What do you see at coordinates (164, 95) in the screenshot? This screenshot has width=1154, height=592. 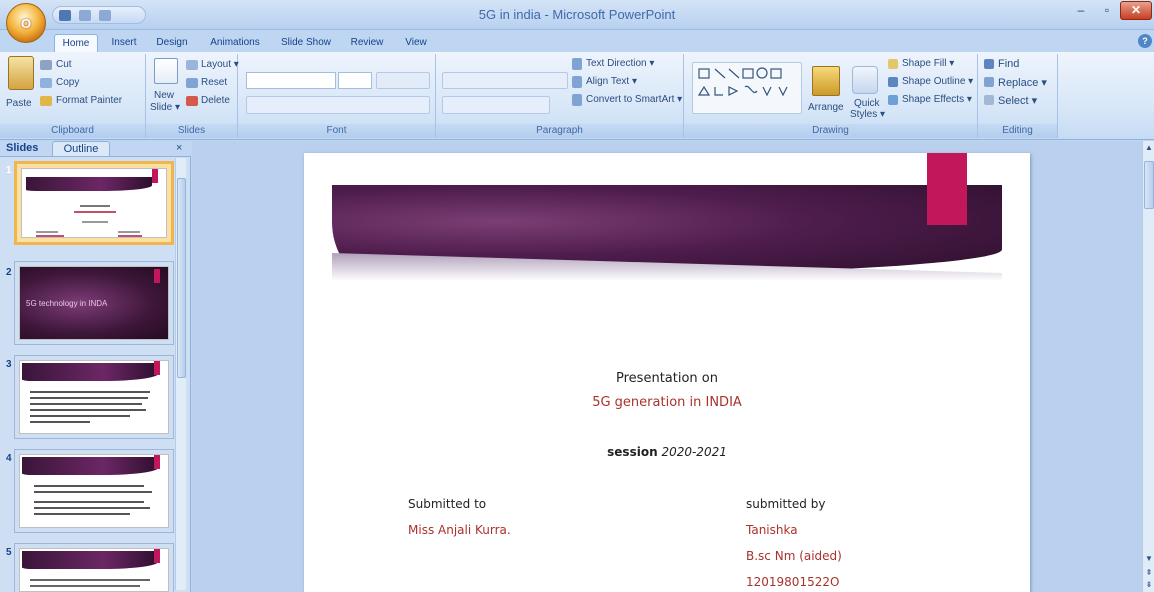 I see `new-slide-button: New` at bounding box center [164, 95].